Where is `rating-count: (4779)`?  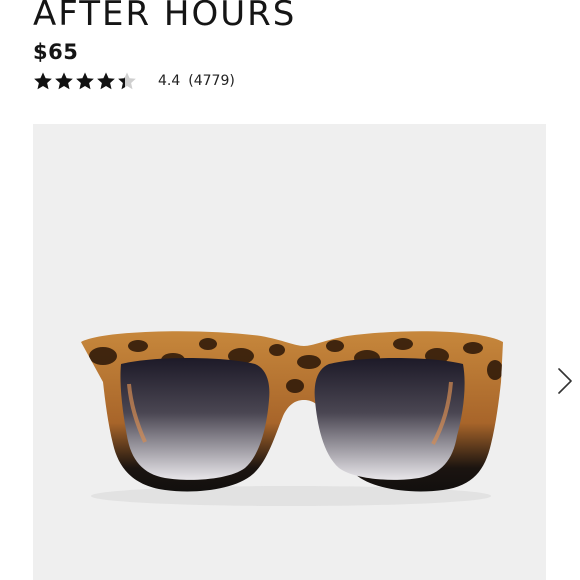
rating-count: (4779) is located at coordinates (211, 81).